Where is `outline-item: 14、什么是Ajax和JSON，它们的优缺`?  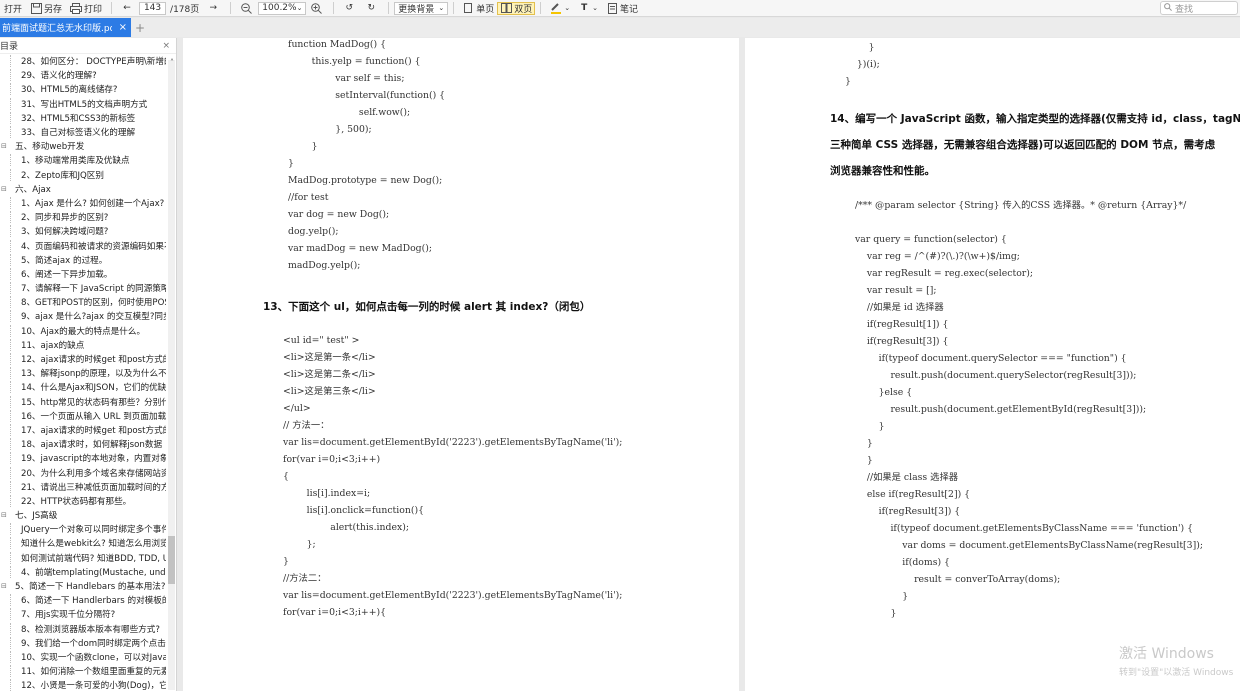 outline-item: 14、什么是Ajax和JSON，它们的优缺 is located at coordinates (83, 387).